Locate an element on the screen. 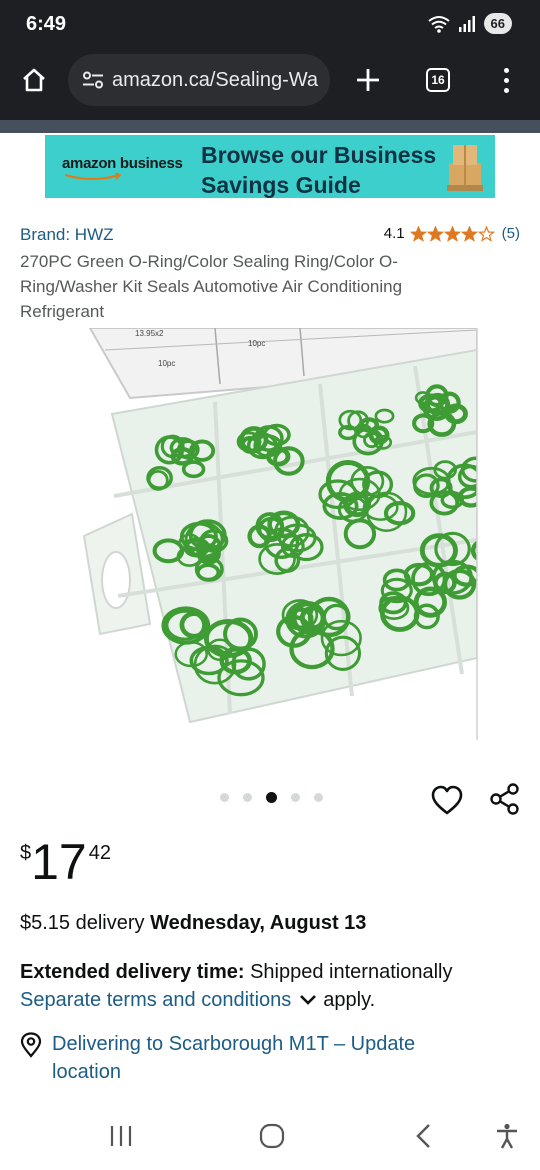  location-pin-icon is located at coordinates (31, 1045).